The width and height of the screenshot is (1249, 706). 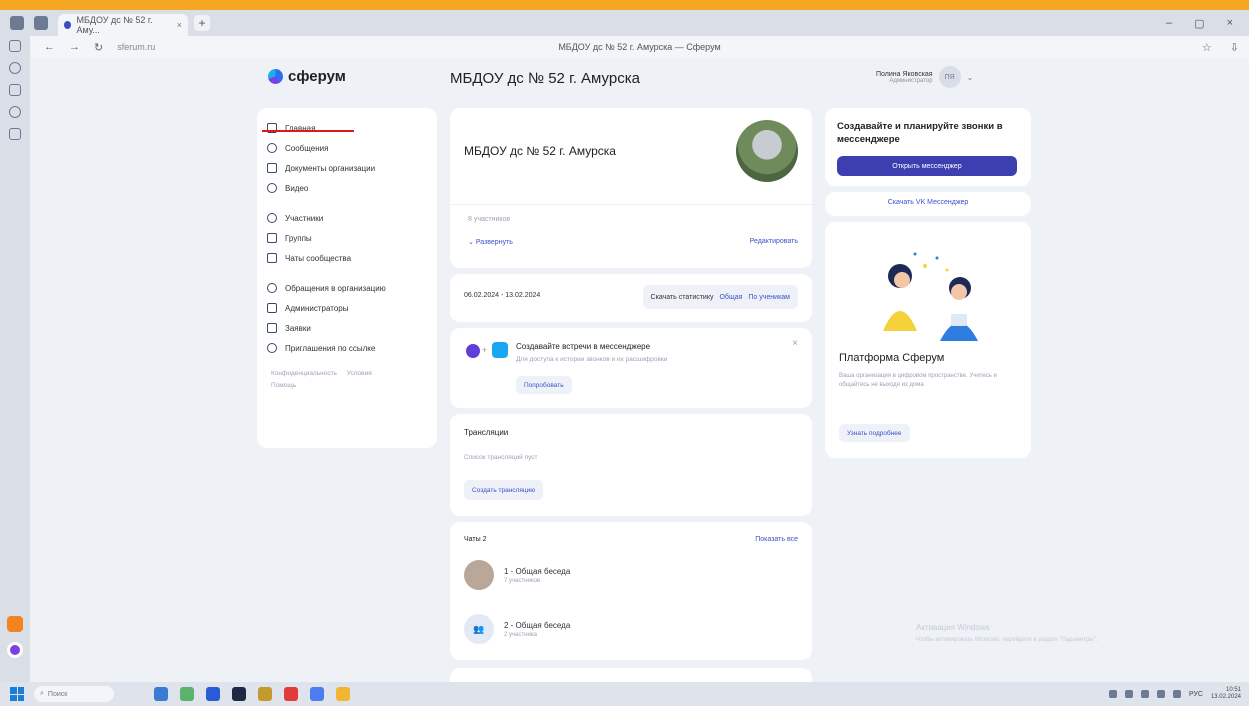 I want to click on open-messenger-button: Открыть мессенджер, so click(x=927, y=166).